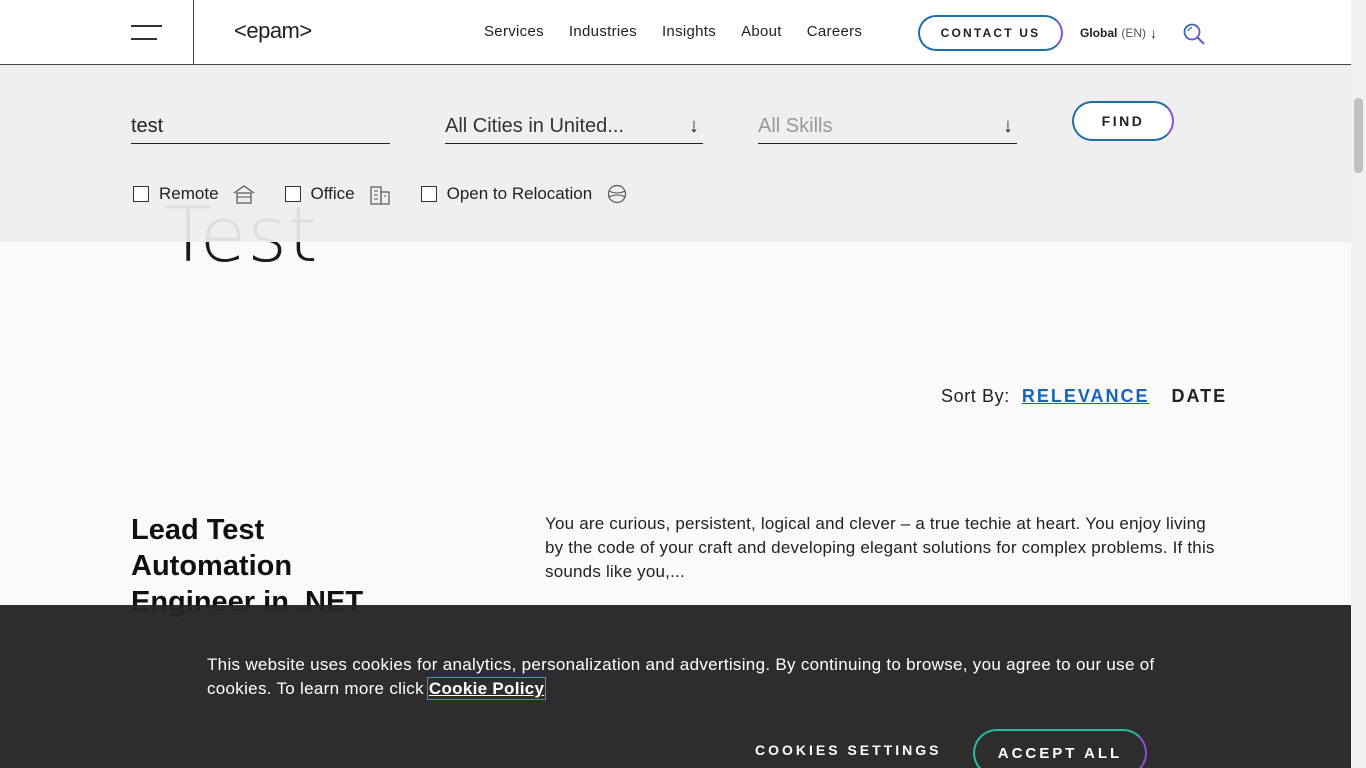  I want to click on filter-office: Office, so click(338, 194).